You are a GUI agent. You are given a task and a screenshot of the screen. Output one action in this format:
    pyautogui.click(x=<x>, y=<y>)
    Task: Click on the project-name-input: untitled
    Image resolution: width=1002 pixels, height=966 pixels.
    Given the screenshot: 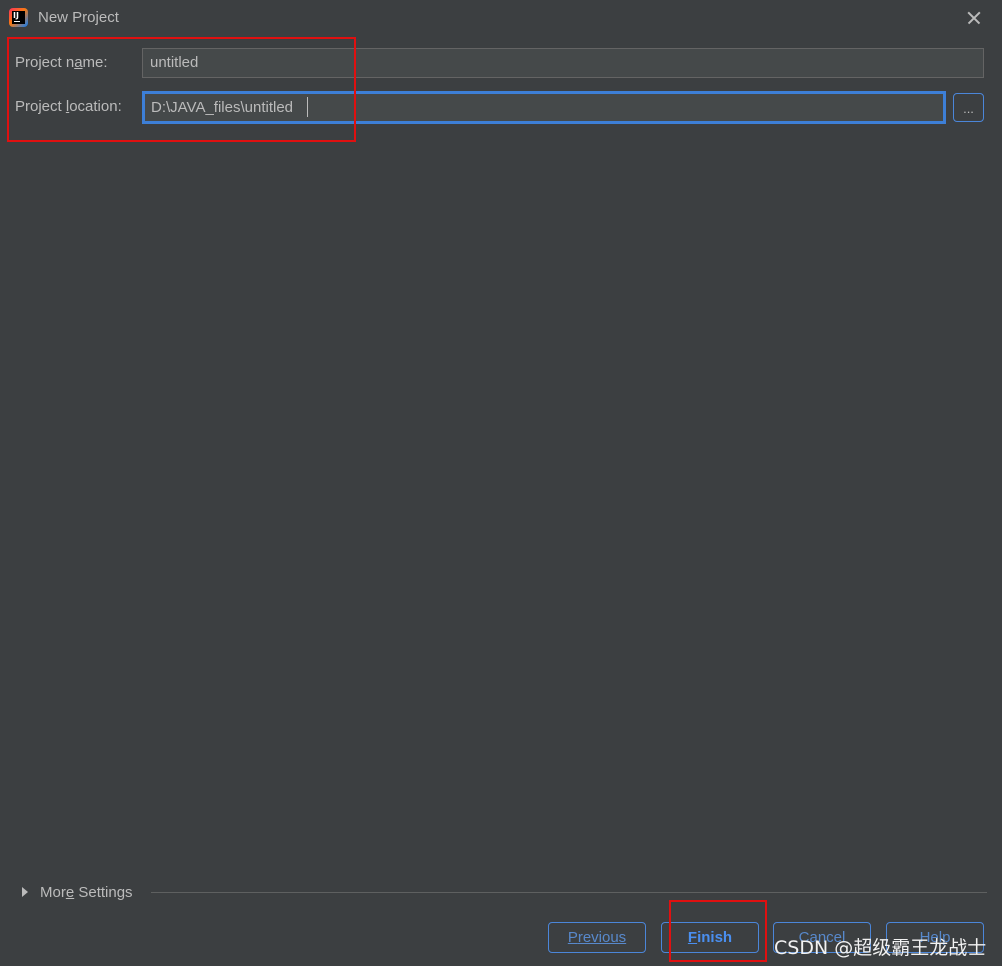 What is the action you would take?
    pyautogui.click(x=563, y=63)
    